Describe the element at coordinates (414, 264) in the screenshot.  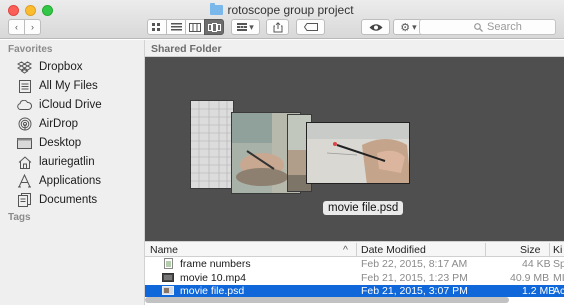
I see `file-date: Feb 22, 2015, 8:17 AM` at that location.